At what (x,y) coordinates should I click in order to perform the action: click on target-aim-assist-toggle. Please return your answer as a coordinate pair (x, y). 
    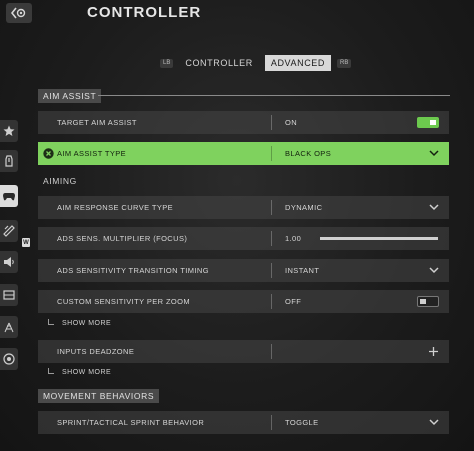
    Looking at the image, I should click on (428, 122).